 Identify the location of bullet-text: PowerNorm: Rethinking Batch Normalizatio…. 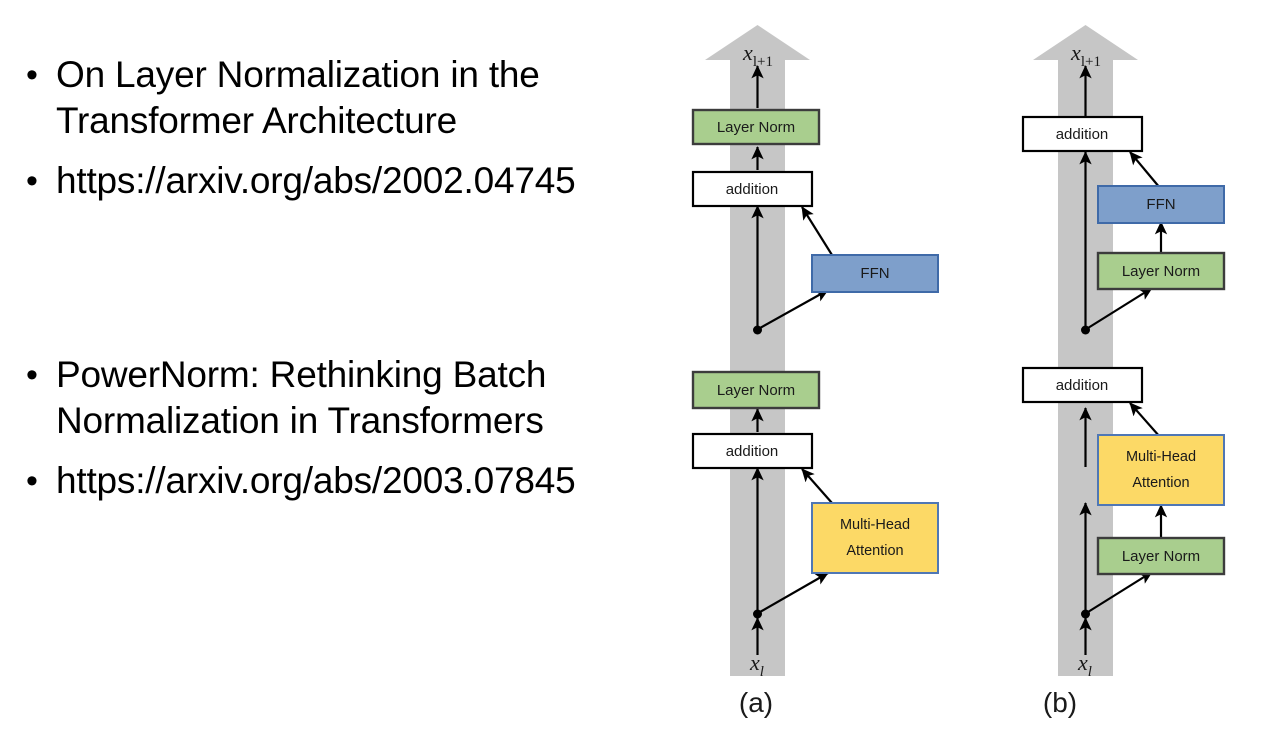
(301, 397).